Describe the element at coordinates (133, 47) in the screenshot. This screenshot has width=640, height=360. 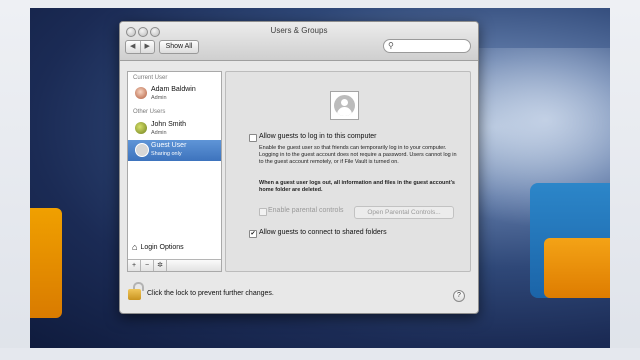
I see `back-button: ◀` at that location.